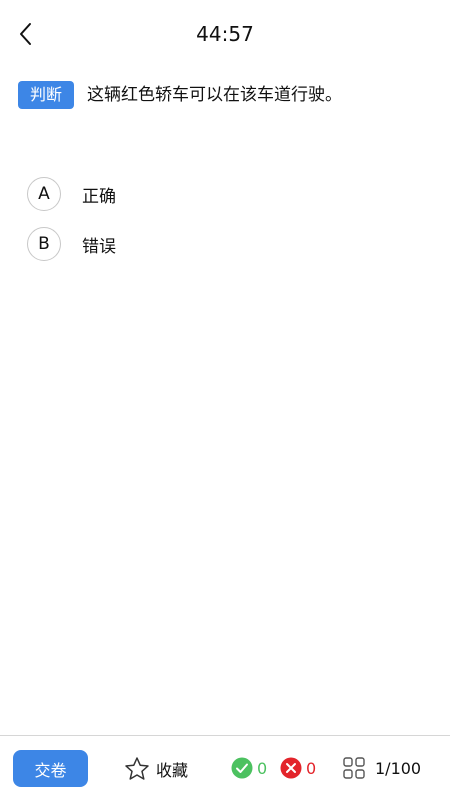 The image size is (450, 800). What do you see at coordinates (99, 246) in the screenshot?
I see `option-text: 错误` at bounding box center [99, 246].